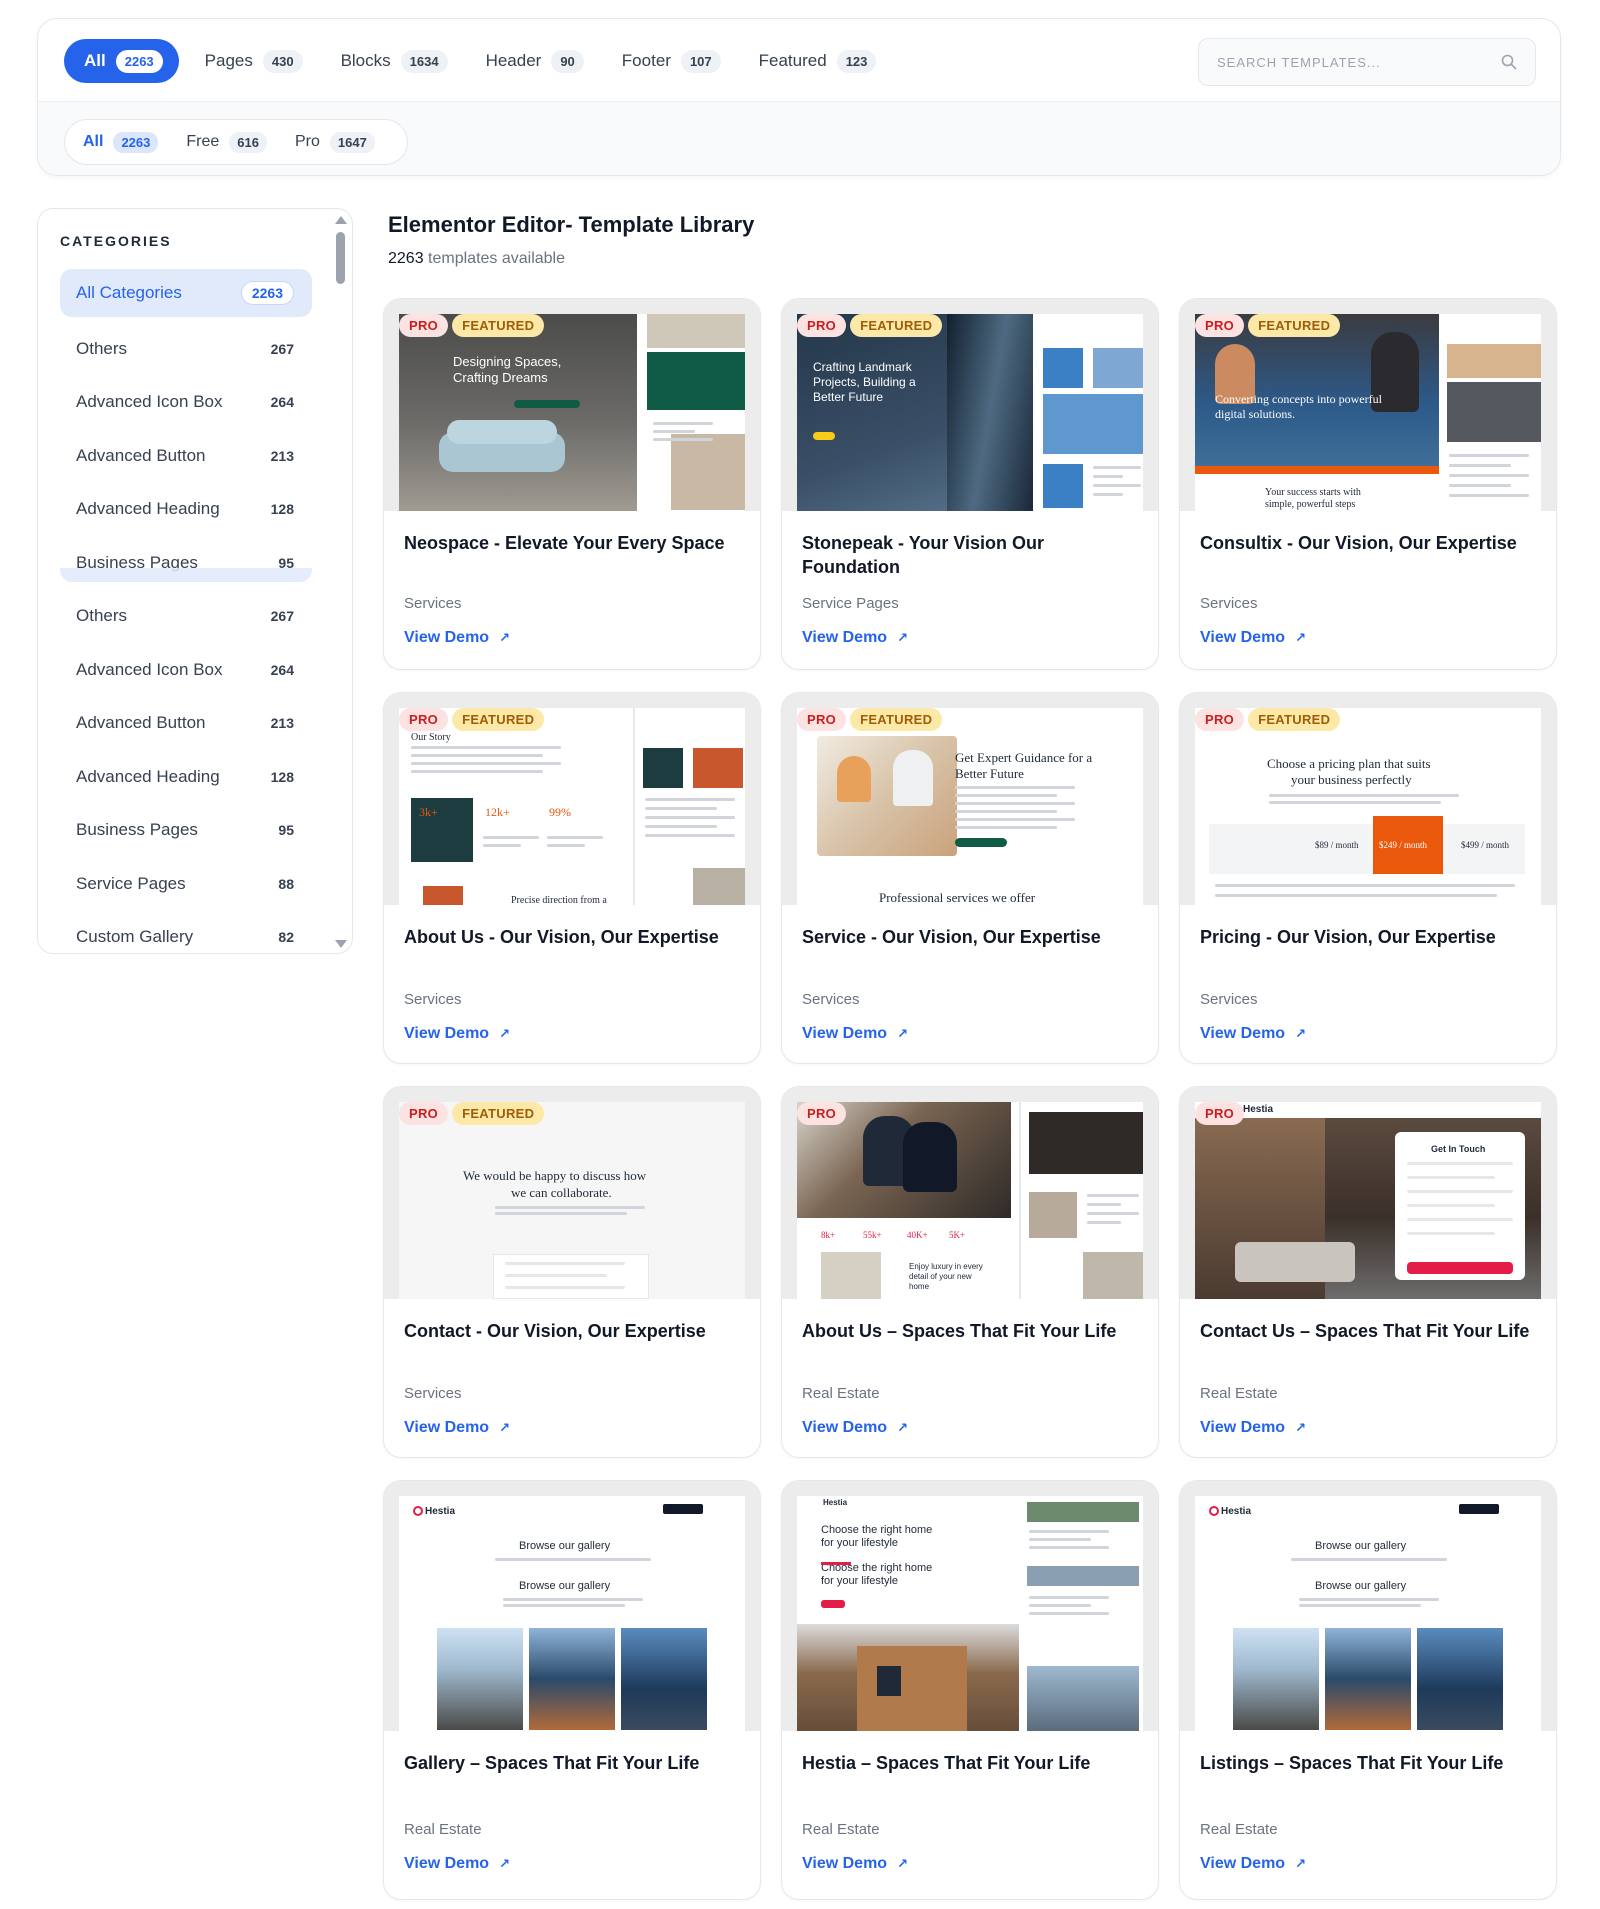 This screenshot has width=1600, height=1909. What do you see at coordinates (930, 1157) in the screenshot?
I see `person-shape` at bounding box center [930, 1157].